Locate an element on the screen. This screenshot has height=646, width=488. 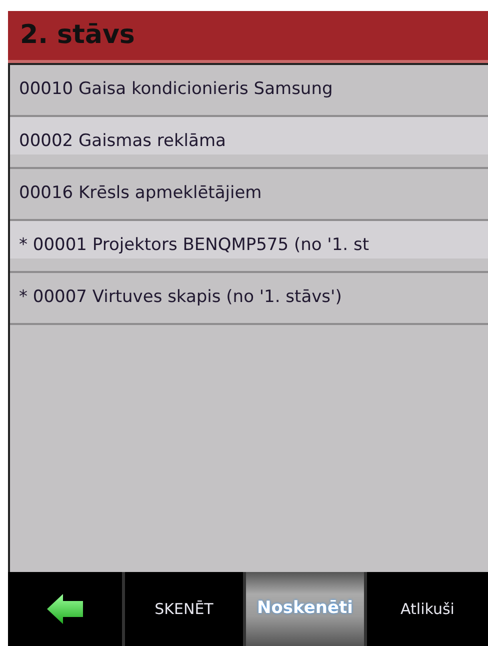
back-arrow-icon is located at coordinates (65, 609).